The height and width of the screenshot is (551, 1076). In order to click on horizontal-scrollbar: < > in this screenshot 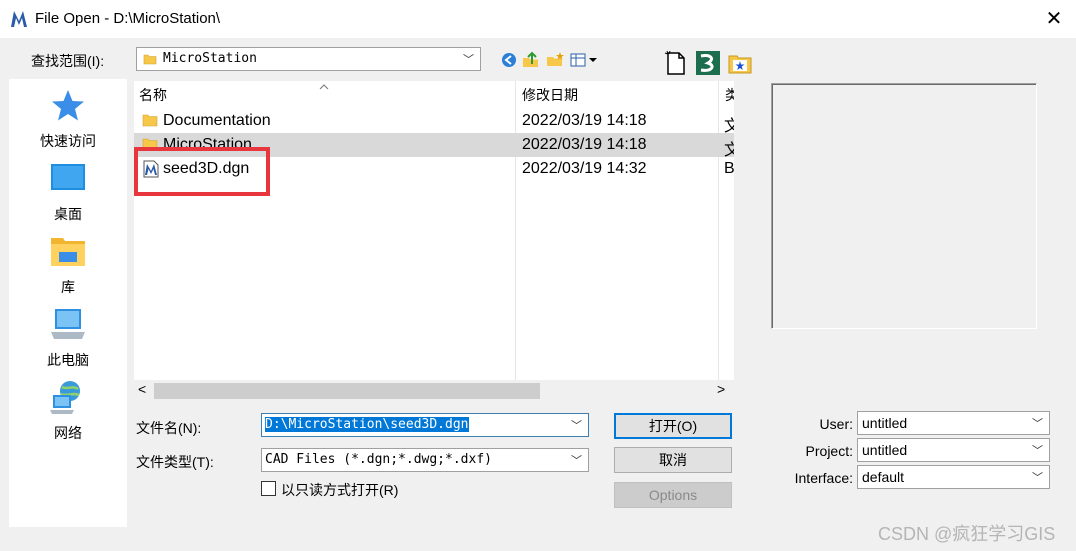, I will do `click(434, 391)`.